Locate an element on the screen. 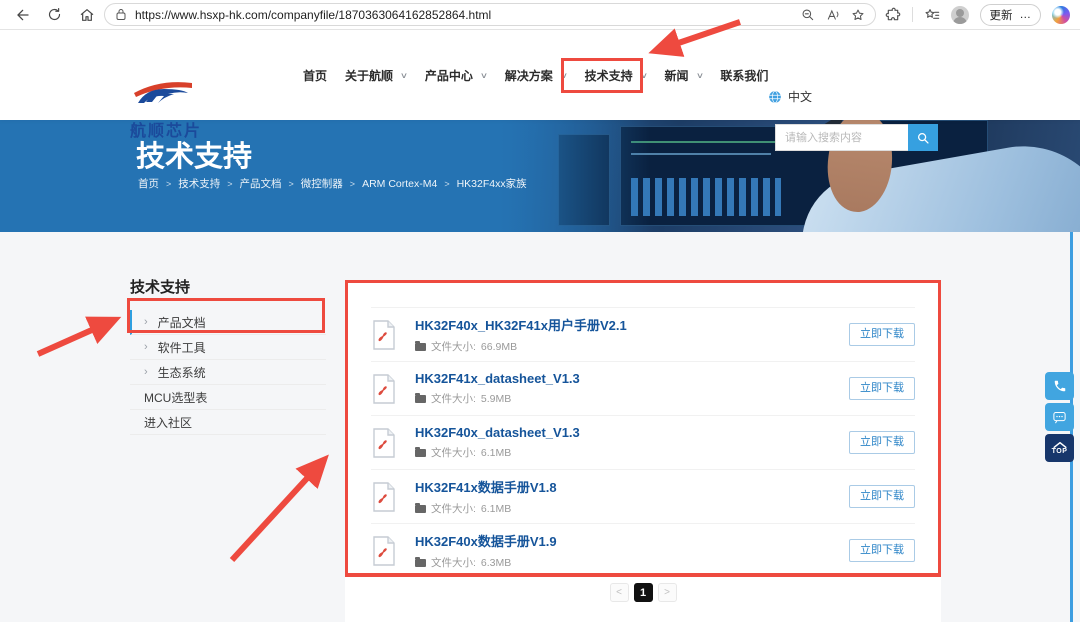 The width and height of the screenshot is (1080, 622). file-meta: 文件大小: 5.9MB is located at coordinates (632, 398).